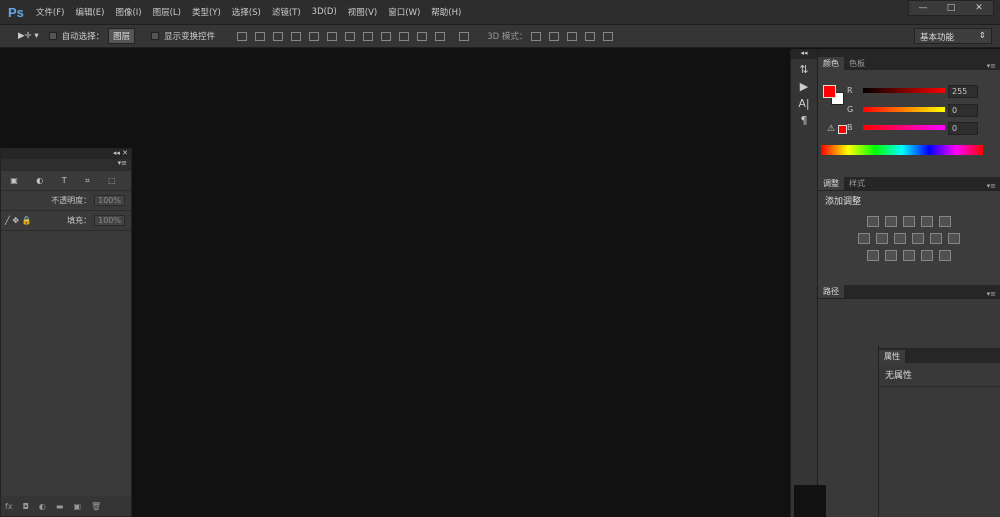 The height and width of the screenshot is (517, 1000). I want to click on auto-align-icon, so click(464, 36).